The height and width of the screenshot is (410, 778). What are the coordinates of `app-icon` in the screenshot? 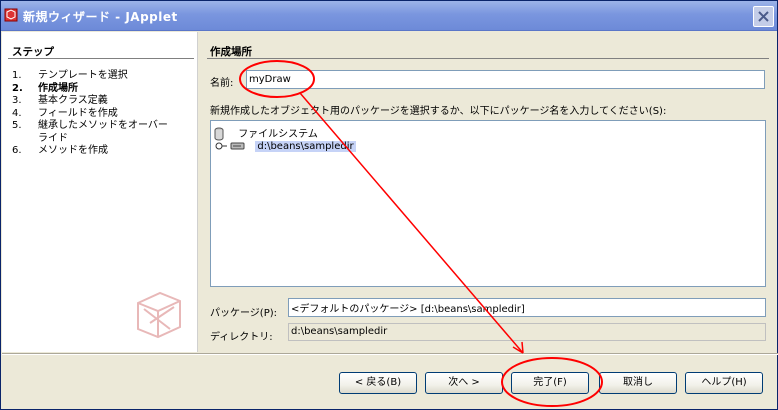 It's located at (11, 15).